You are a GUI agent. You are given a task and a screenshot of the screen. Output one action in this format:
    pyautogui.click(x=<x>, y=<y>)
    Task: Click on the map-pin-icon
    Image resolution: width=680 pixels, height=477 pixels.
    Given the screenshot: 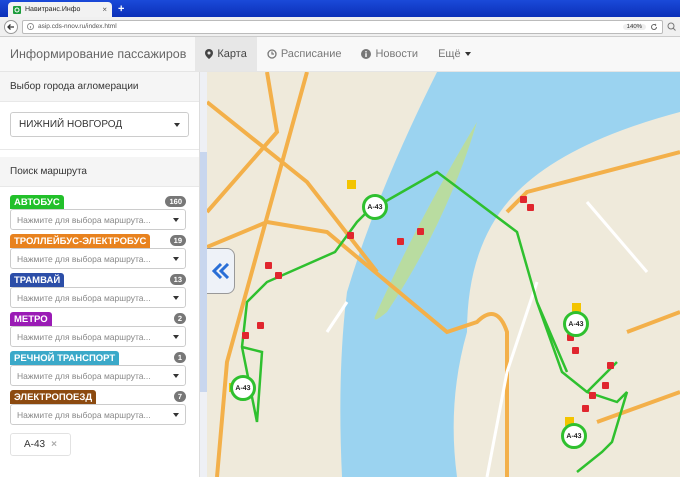 What is the action you would take?
    pyautogui.click(x=209, y=54)
    